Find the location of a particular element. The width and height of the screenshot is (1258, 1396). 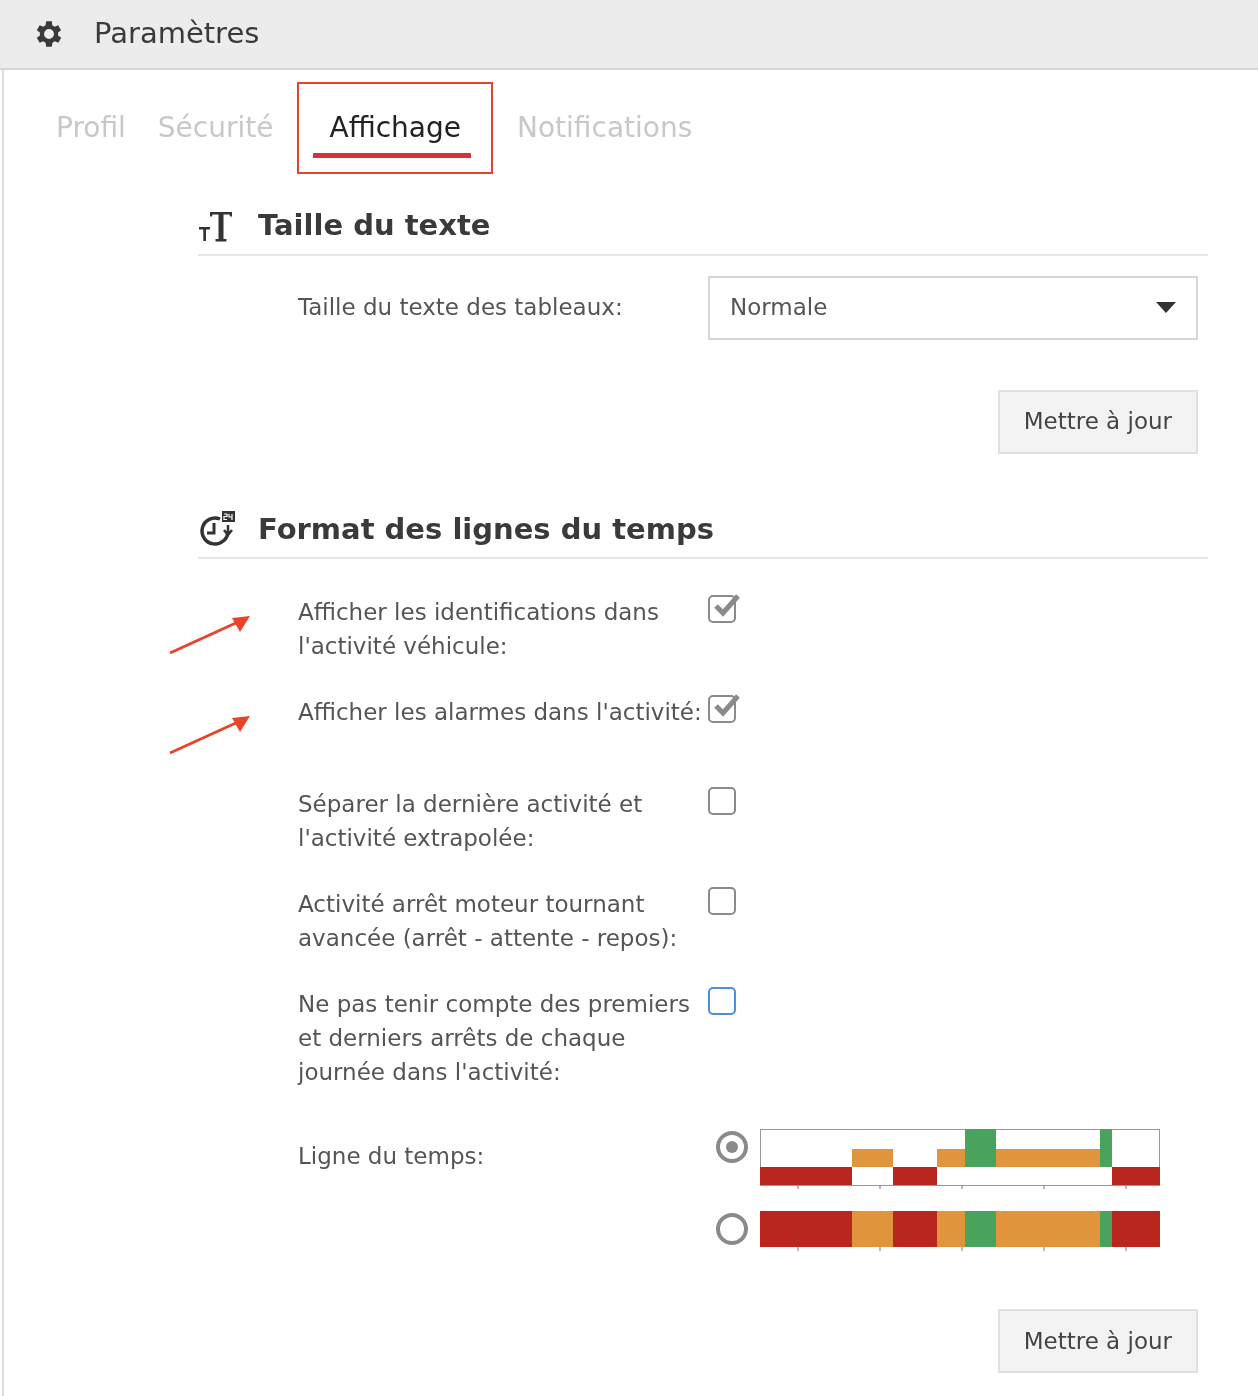

window-title: Paramètres is located at coordinates (177, 34).